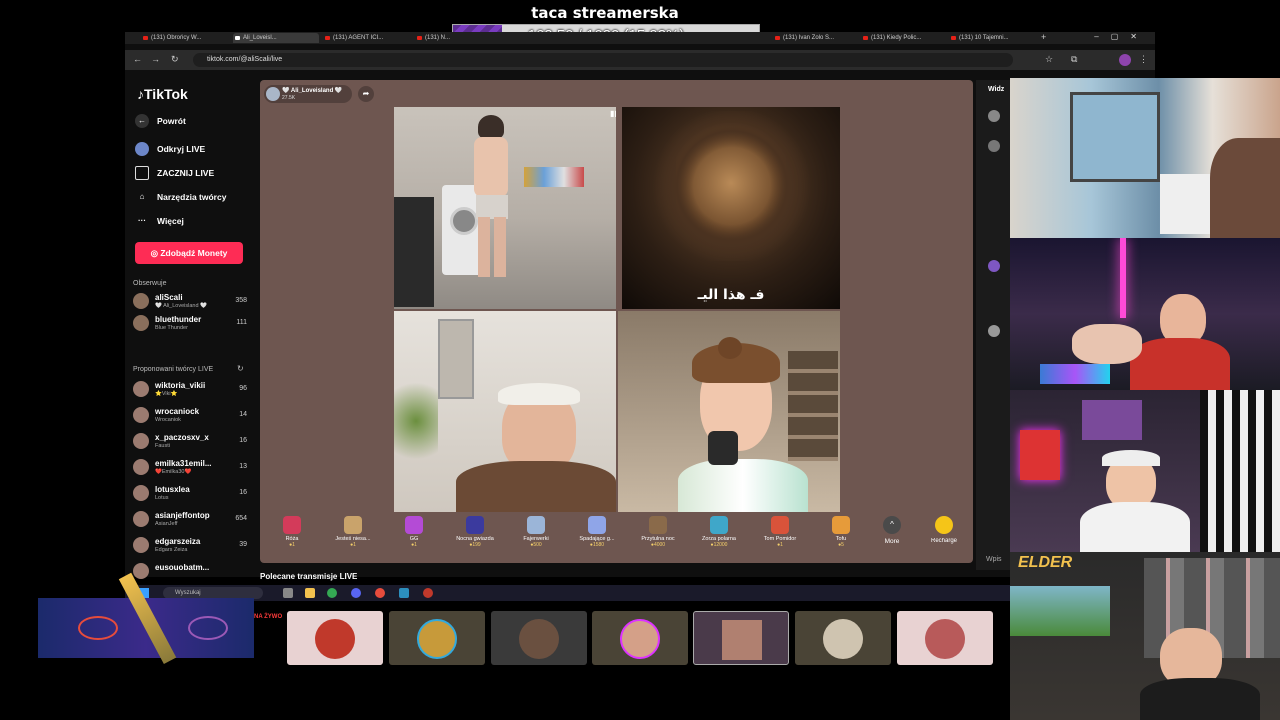 The image size is (1280, 720). I want to click on nav-start-live: ZACZNIJ LIVE, so click(174, 173).